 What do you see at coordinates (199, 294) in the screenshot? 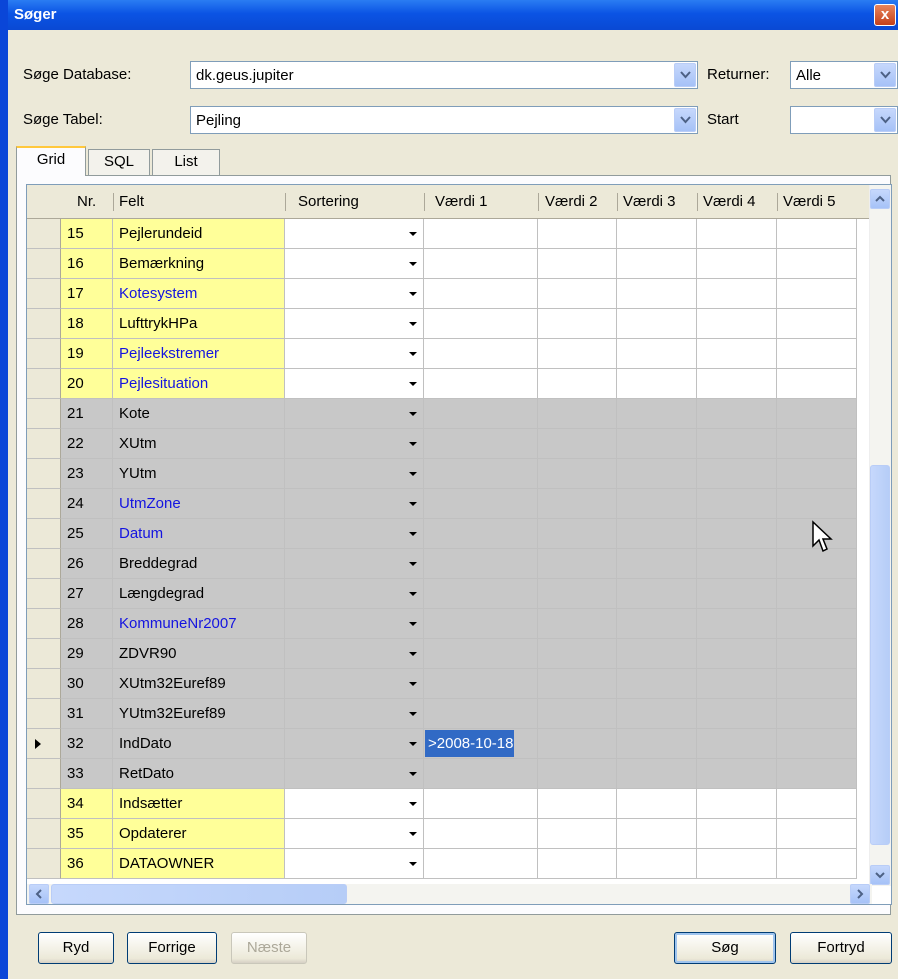
I see `cell-felt: Kotesystem` at bounding box center [199, 294].